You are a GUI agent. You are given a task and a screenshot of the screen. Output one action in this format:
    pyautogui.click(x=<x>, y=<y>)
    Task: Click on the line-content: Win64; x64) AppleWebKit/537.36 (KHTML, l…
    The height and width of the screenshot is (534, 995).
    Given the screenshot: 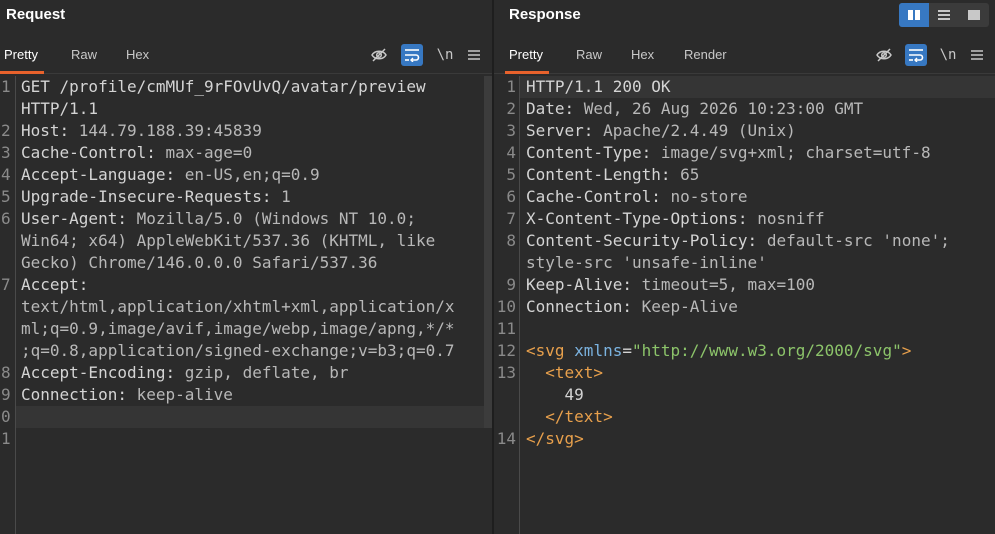 What is the action you would take?
    pyautogui.click(x=228, y=241)
    